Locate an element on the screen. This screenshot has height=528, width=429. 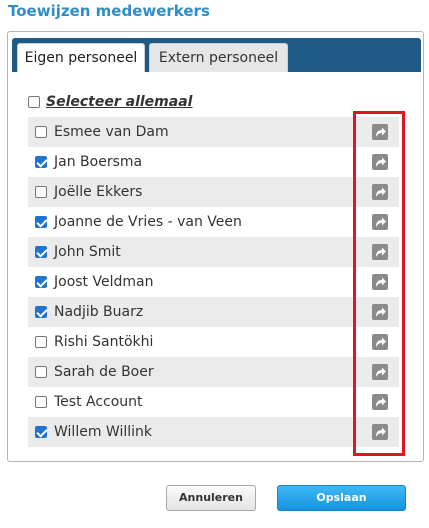
cancel-button: Annuleren is located at coordinates (211, 498).